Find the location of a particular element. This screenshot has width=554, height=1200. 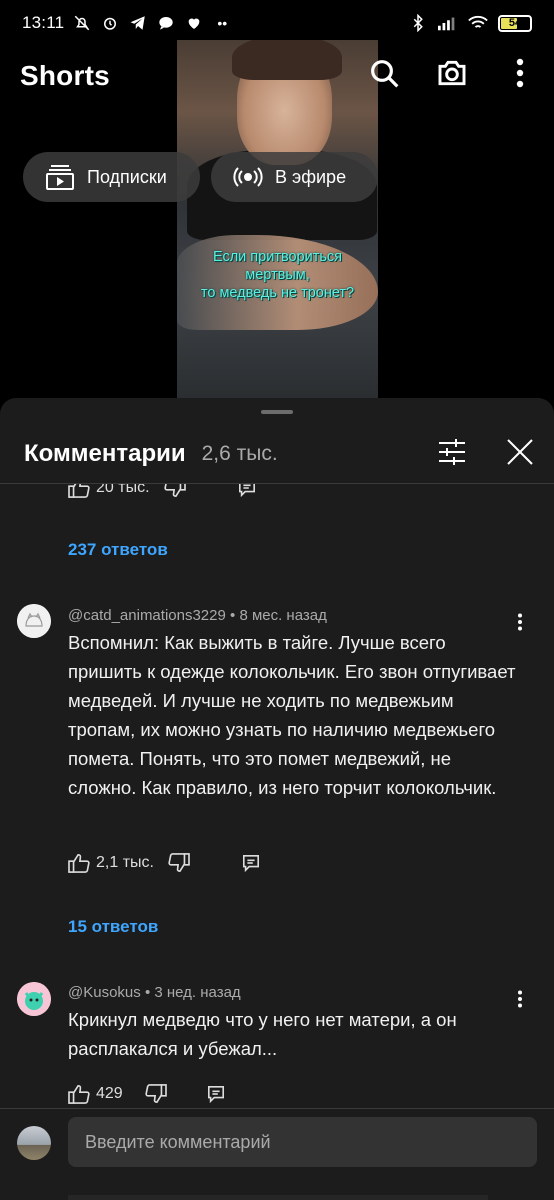

filter-icon is located at coordinates (452, 452).